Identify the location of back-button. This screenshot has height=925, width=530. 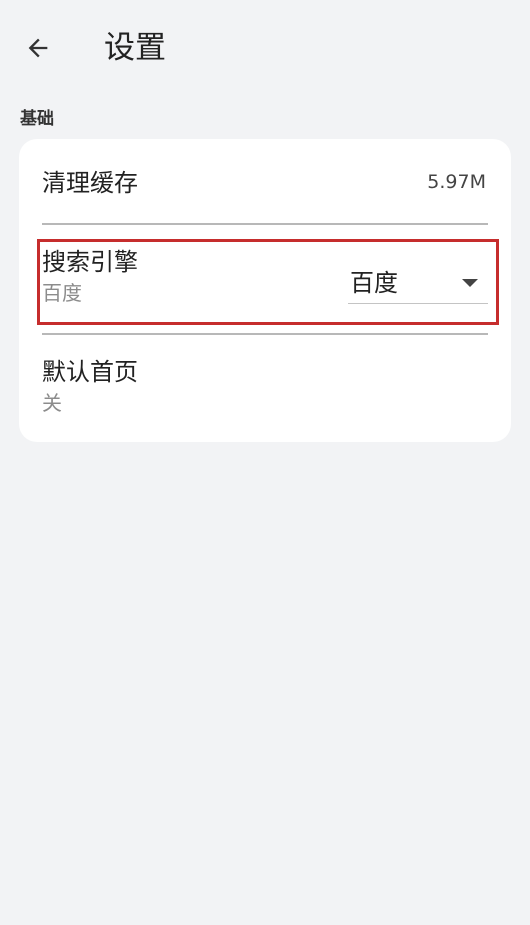
(38, 48).